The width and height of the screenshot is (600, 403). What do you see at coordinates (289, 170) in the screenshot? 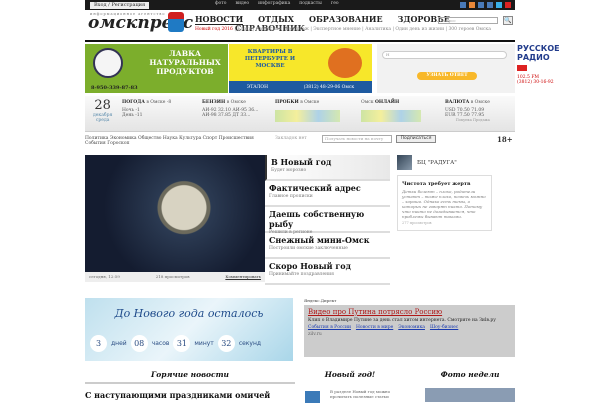
I see `list-item-sub: Будет морозно` at bounding box center [289, 170].